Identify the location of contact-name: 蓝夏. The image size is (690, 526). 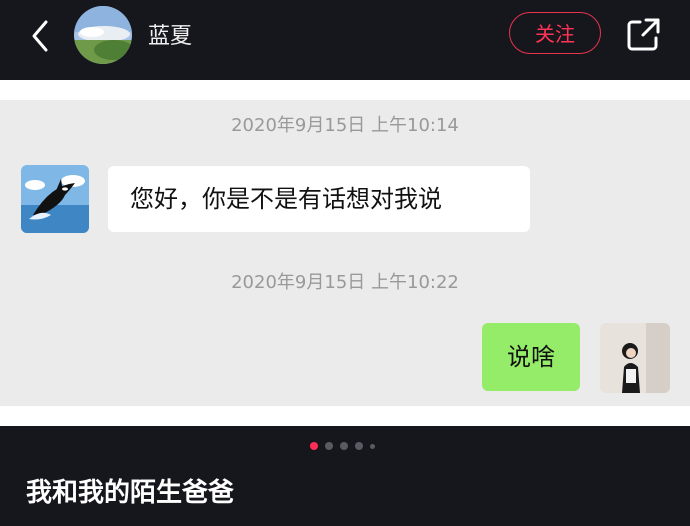
(170, 36).